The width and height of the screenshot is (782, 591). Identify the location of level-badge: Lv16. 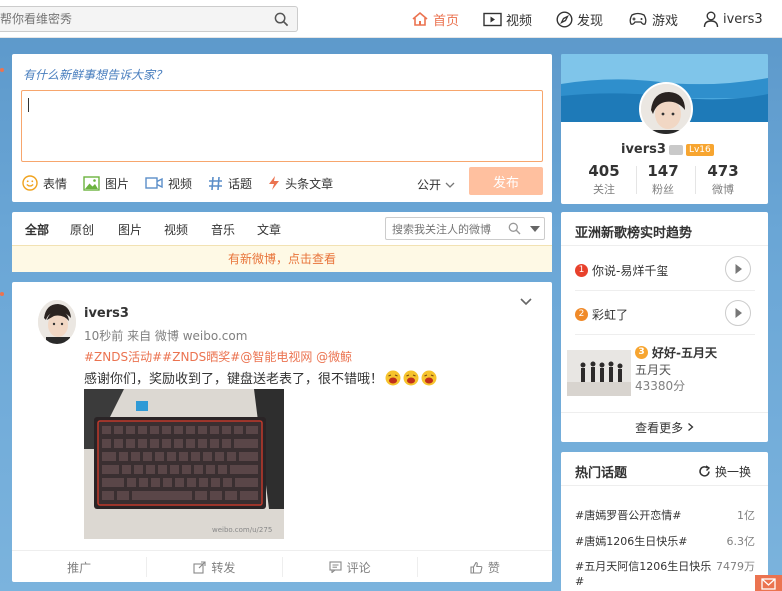
(699, 149).